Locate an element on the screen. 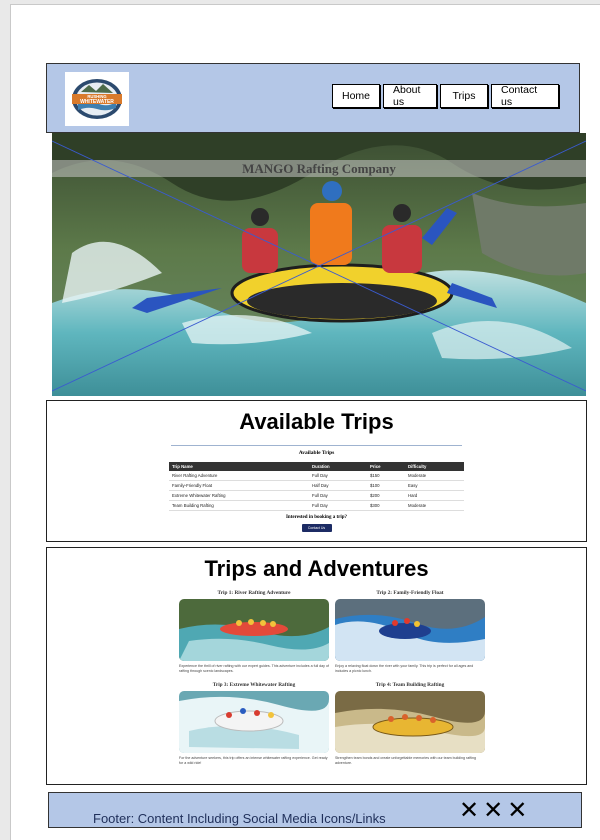  column-header: Duration is located at coordinates (338, 466).